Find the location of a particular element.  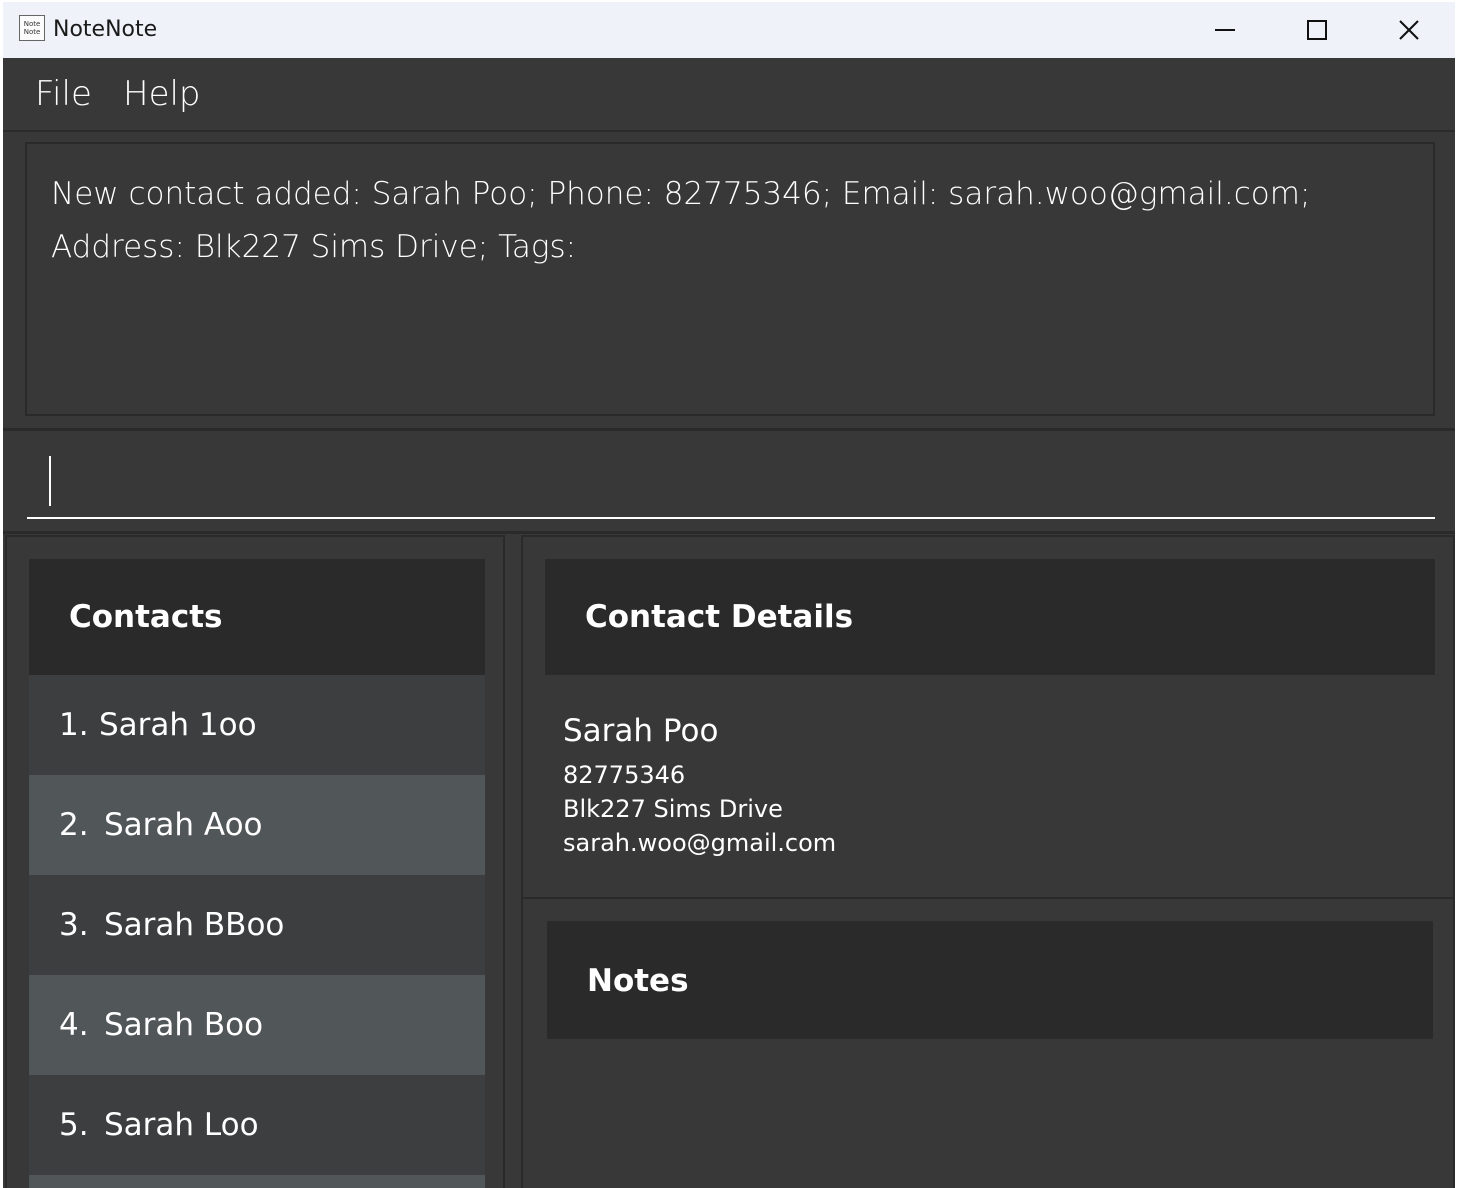

command-box-area is located at coordinates (729, 482).